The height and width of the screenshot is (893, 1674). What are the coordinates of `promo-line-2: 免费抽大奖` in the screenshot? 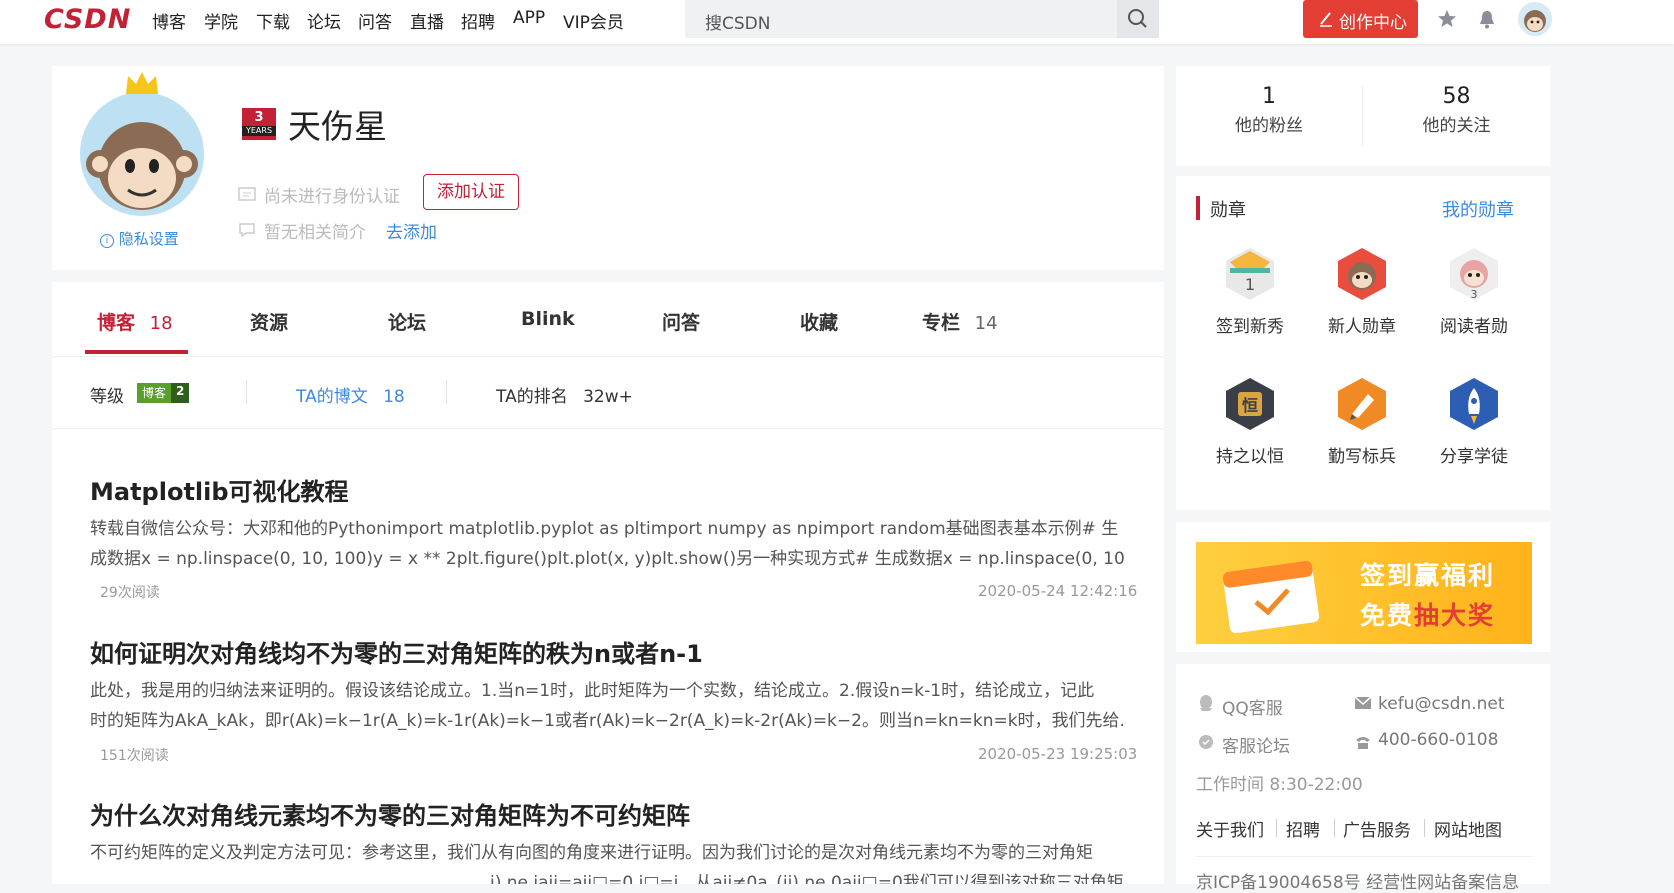 It's located at (1427, 614).